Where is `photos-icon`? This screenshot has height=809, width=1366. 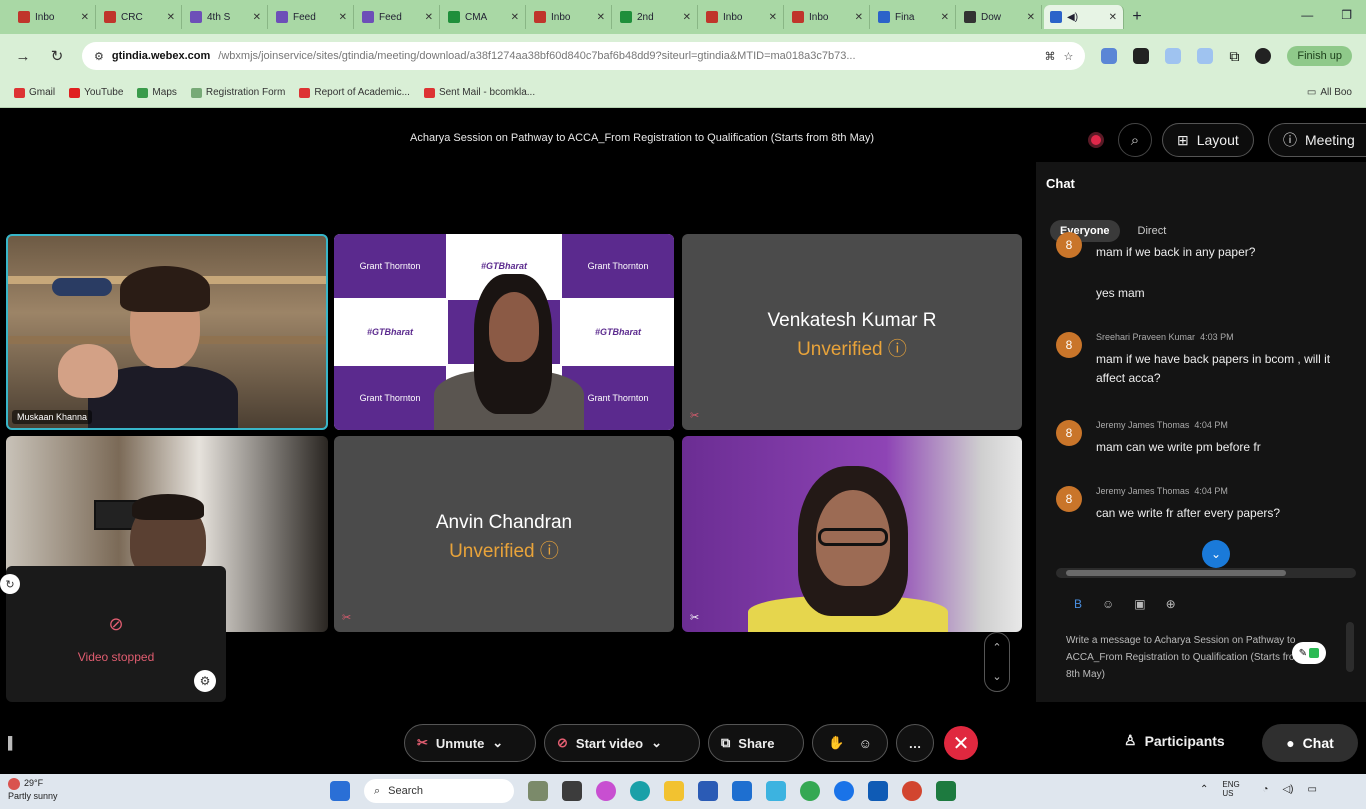 photos-icon is located at coordinates (776, 791).